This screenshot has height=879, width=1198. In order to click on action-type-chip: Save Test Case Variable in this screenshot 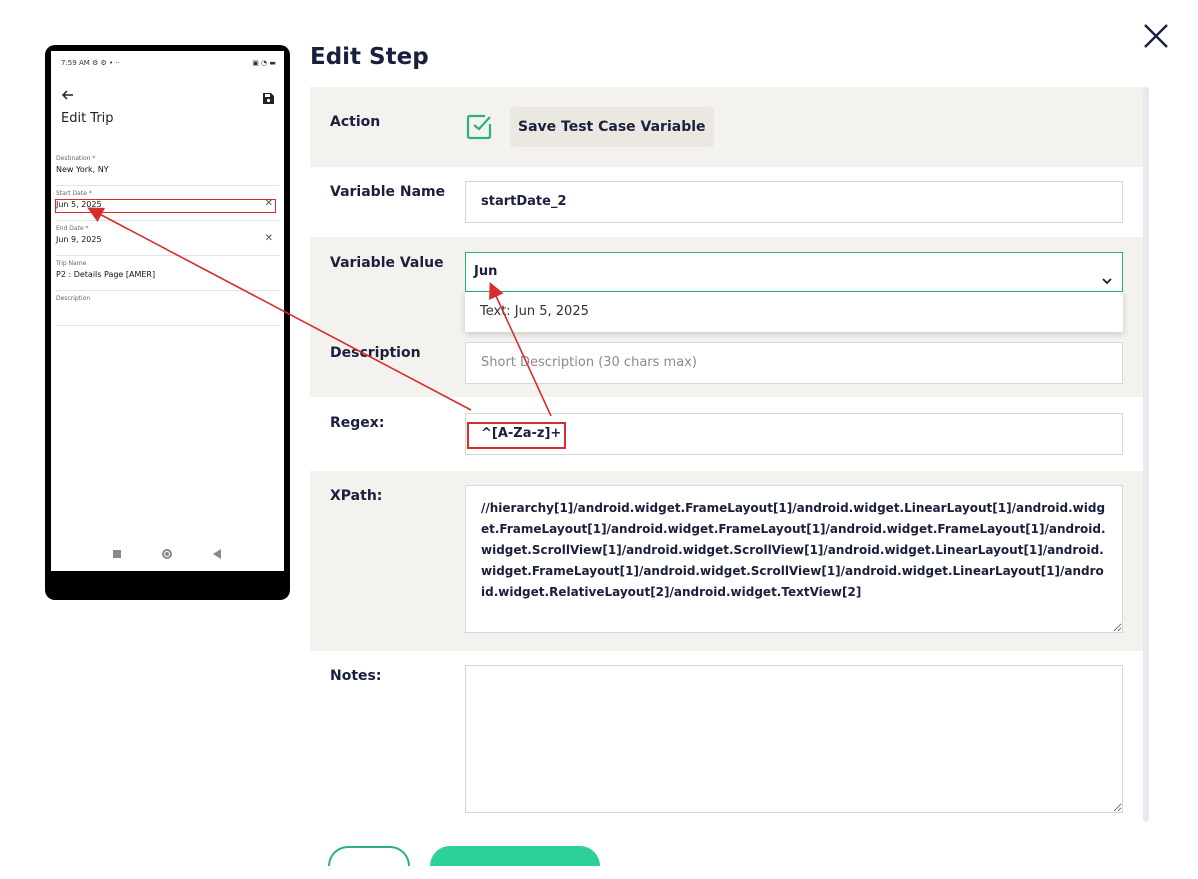, I will do `click(612, 127)`.